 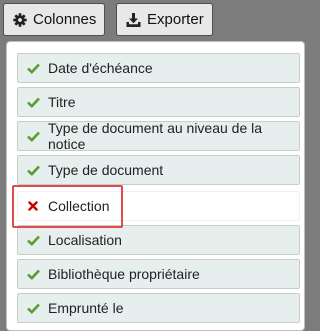 I want to click on gear-icon, so click(x=20, y=19).